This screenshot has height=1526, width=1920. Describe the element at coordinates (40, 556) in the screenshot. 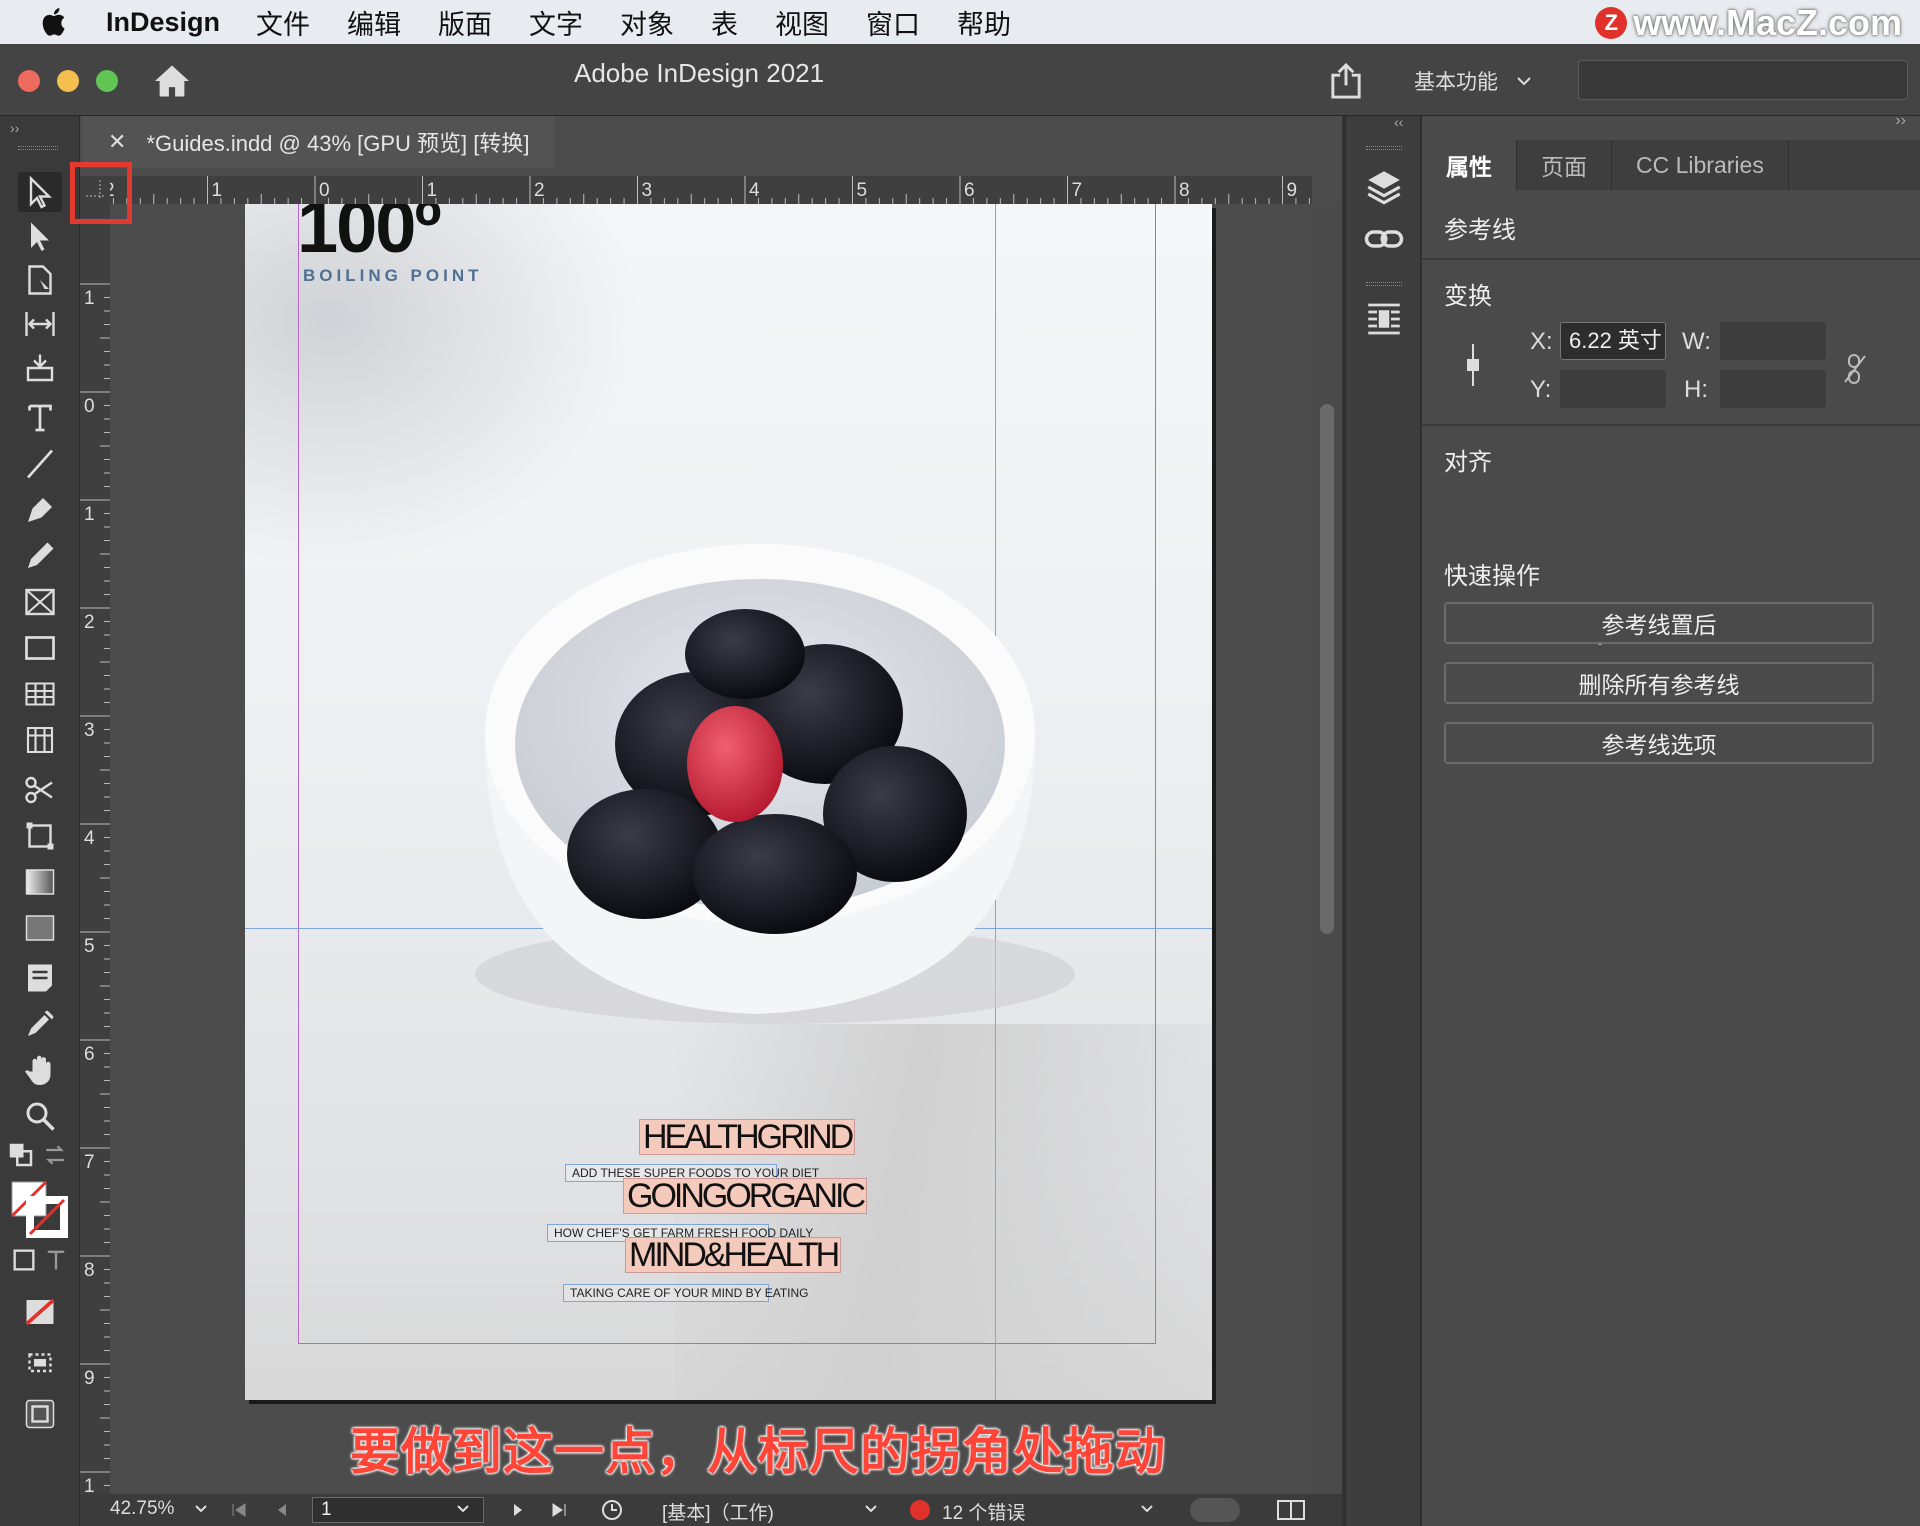

I see `pencil-tool` at that location.